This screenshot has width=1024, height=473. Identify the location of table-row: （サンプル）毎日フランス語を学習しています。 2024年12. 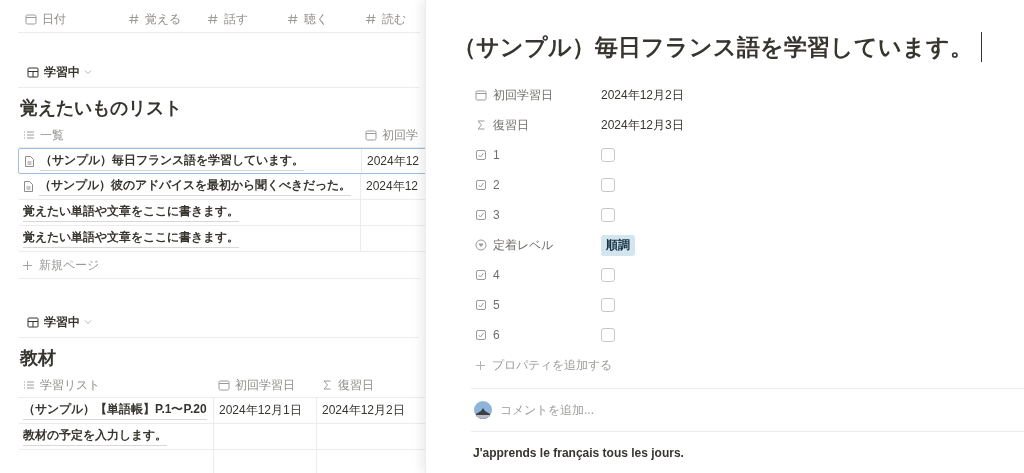
(221, 161).